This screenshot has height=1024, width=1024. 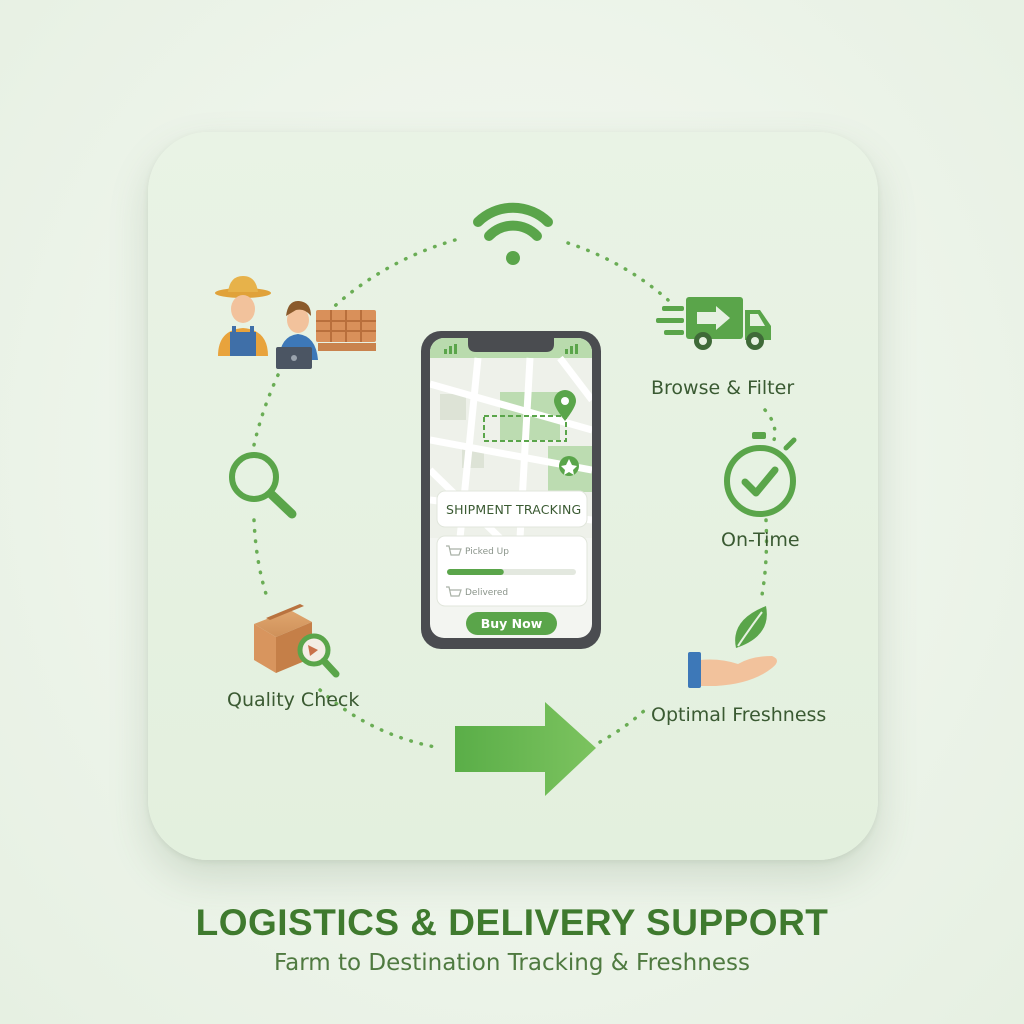 What do you see at coordinates (511, 623) in the screenshot?
I see `buy-now-button: Buy Now` at bounding box center [511, 623].